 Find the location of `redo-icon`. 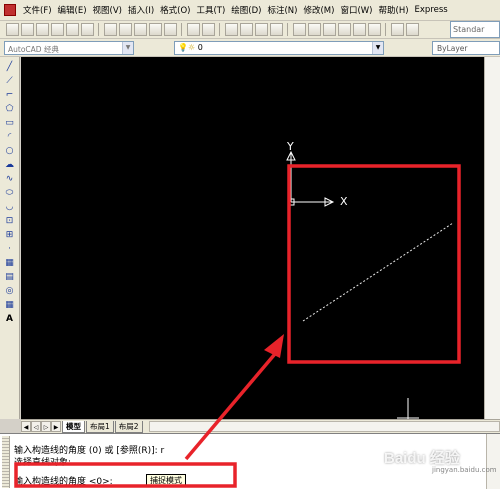

redo-icon is located at coordinates (208, 29).